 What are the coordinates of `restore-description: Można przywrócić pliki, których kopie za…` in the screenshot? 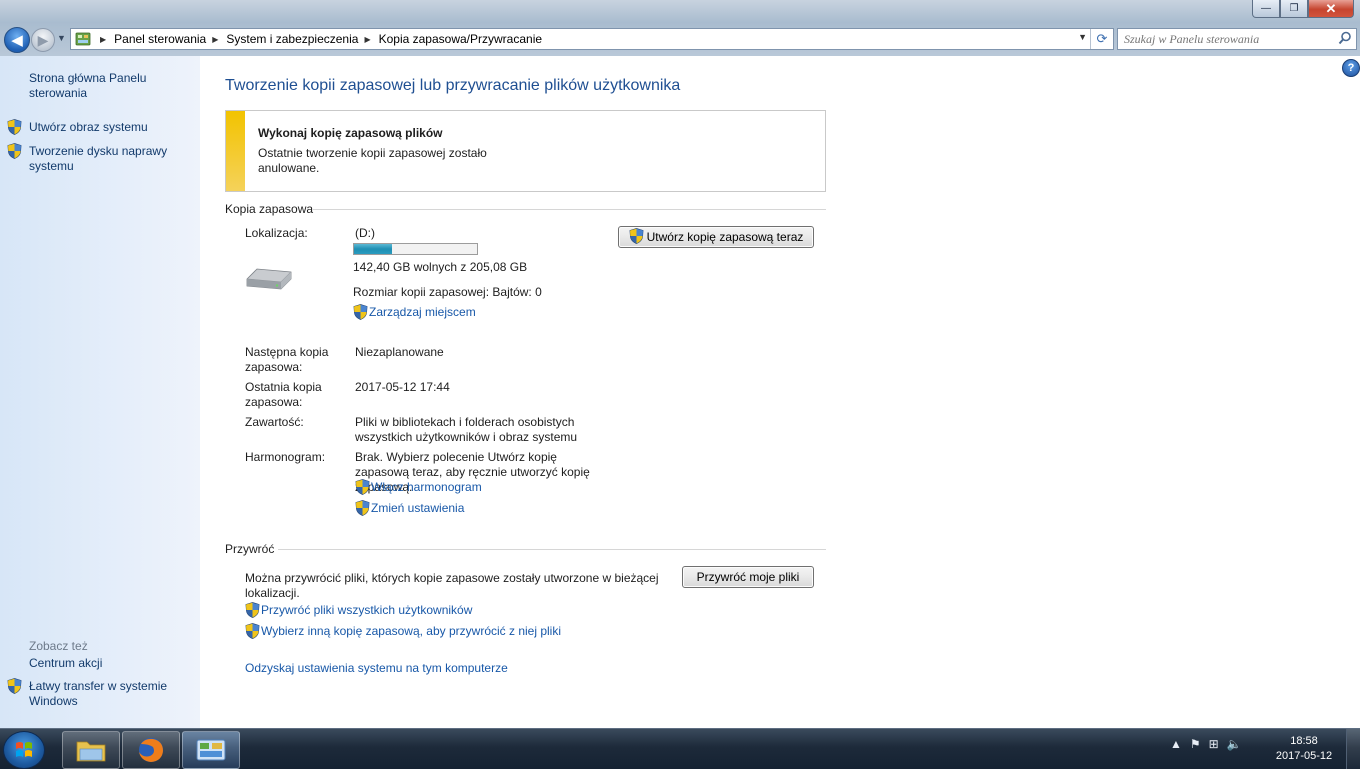 It's located at (452, 585).